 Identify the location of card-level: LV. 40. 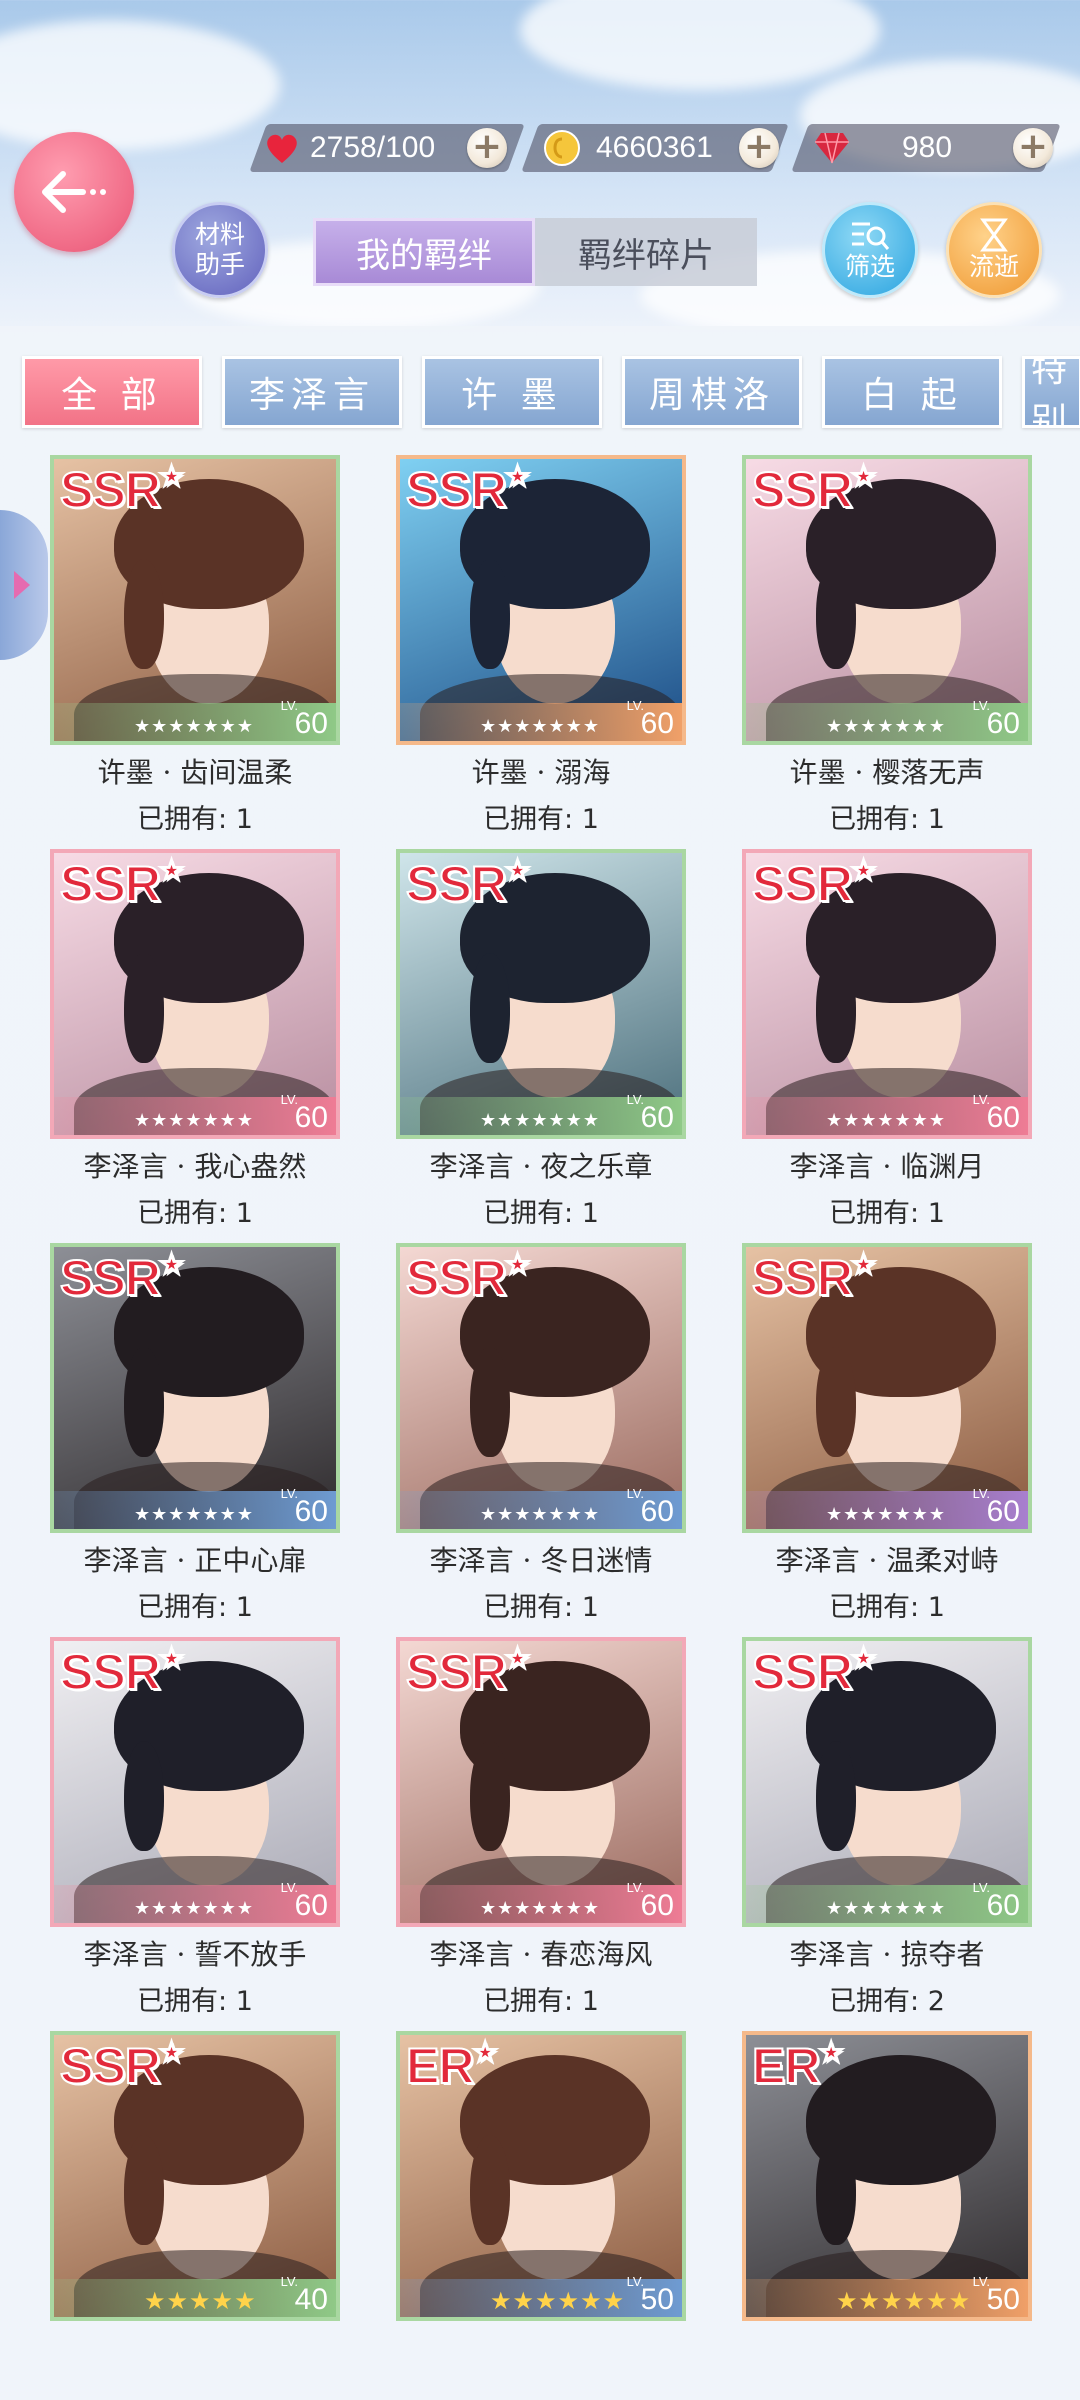
(304, 2295).